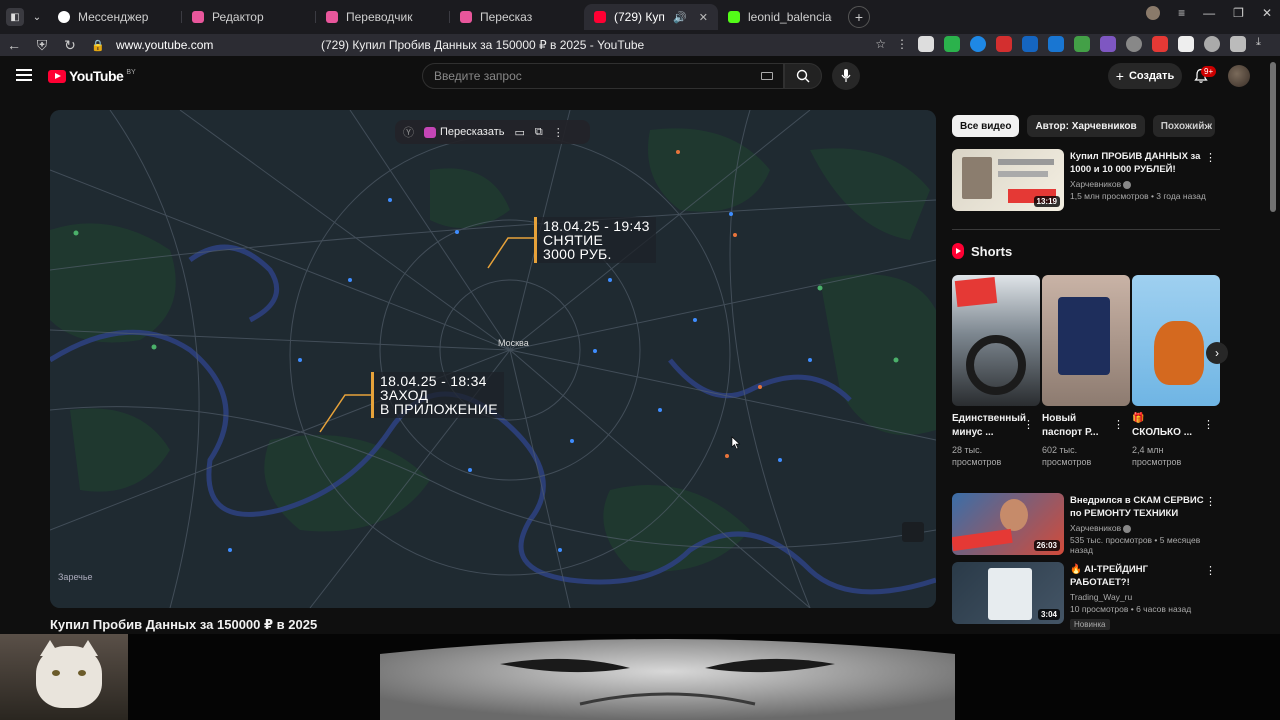 This screenshot has height=720, width=1280. I want to click on tab-retell: Пересказ, so click(517, 17).